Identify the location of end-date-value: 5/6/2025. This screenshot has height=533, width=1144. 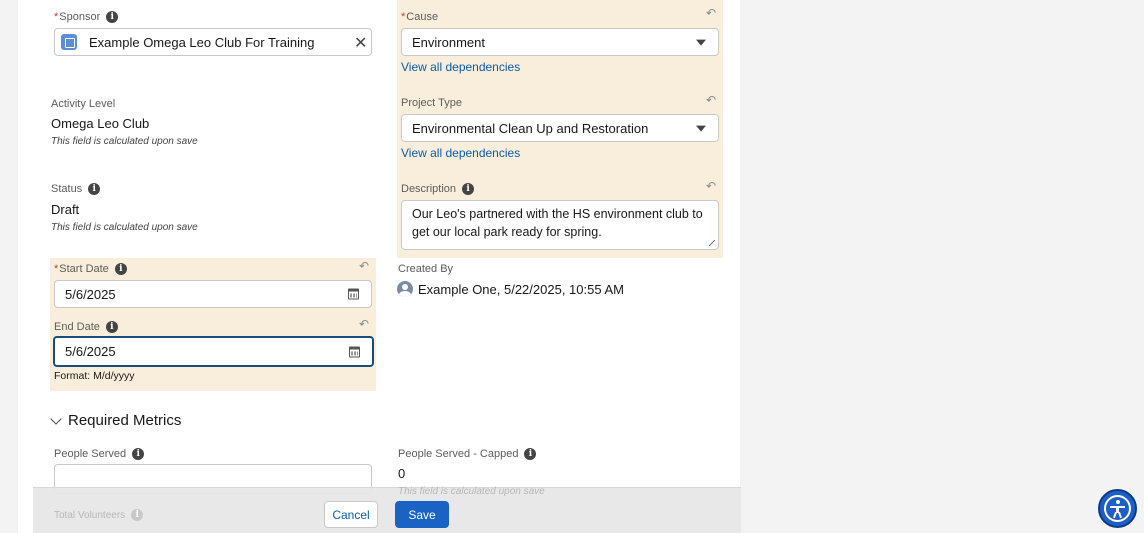
(90, 351).